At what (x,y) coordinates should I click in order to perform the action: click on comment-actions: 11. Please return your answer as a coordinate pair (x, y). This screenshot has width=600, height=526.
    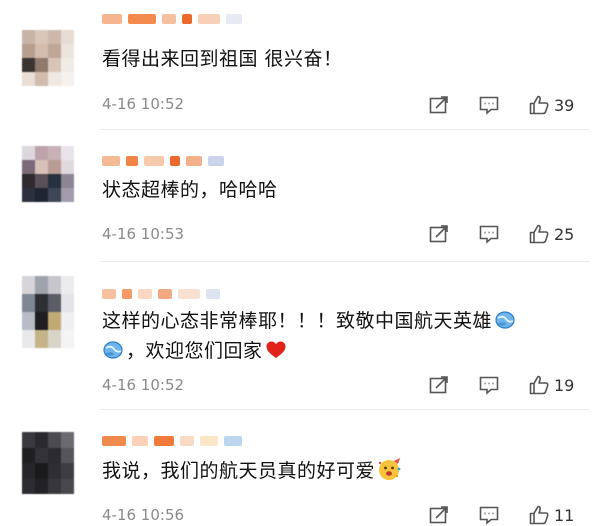
    Looking at the image, I should click on (513, 515).